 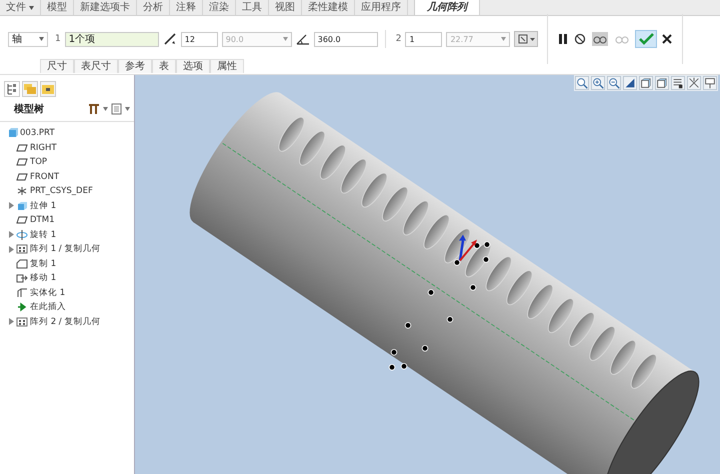 What do you see at coordinates (70, 177) in the screenshot?
I see `tree-item: FRONT` at bounding box center [70, 177].